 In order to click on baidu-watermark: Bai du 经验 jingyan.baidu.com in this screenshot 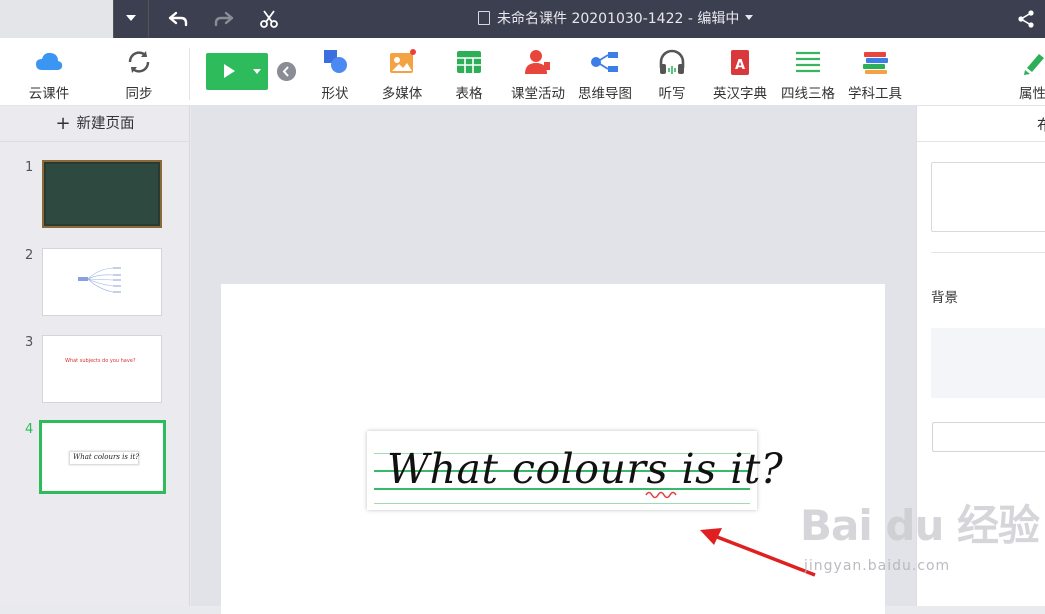, I will do `click(922, 537)`.